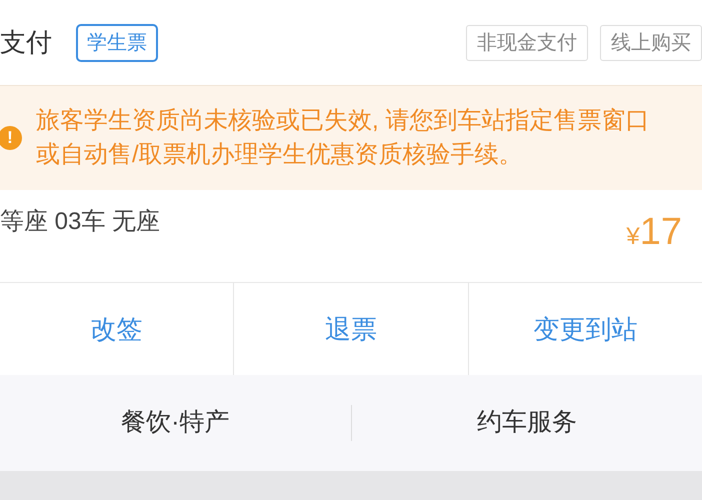 This screenshot has height=500, width=702. What do you see at coordinates (350, 329) in the screenshot?
I see `action-button: 退票` at bounding box center [350, 329].